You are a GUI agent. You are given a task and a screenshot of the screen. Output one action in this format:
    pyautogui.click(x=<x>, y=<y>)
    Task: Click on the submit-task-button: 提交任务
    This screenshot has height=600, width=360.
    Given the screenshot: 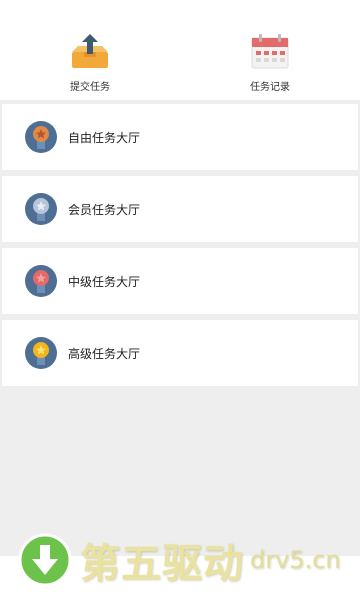 What is the action you would take?
    pyautogui.click(x=90, y=50)
    